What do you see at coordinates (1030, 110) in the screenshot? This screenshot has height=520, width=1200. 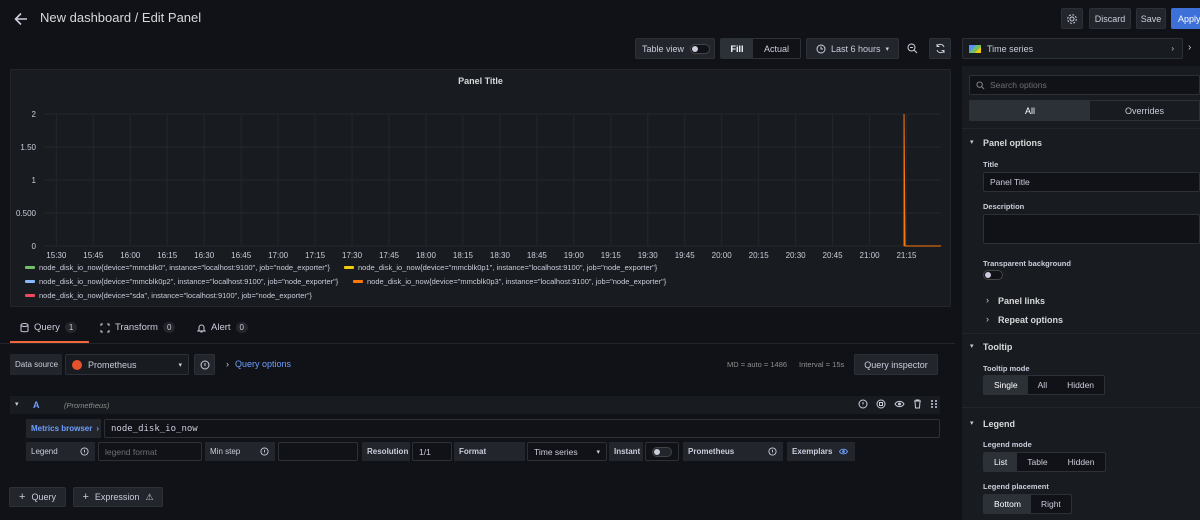 I see `tab-all: All` at bounding box center [1030, 110].